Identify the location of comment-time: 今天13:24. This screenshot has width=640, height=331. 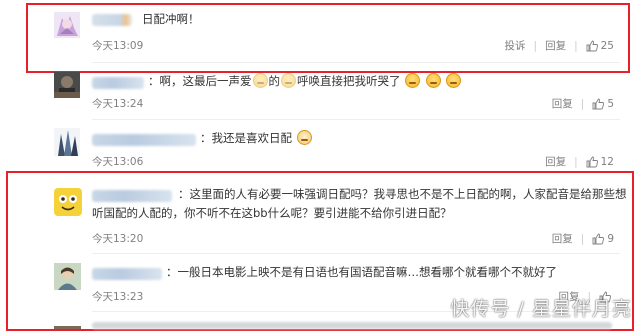
(118, 104).